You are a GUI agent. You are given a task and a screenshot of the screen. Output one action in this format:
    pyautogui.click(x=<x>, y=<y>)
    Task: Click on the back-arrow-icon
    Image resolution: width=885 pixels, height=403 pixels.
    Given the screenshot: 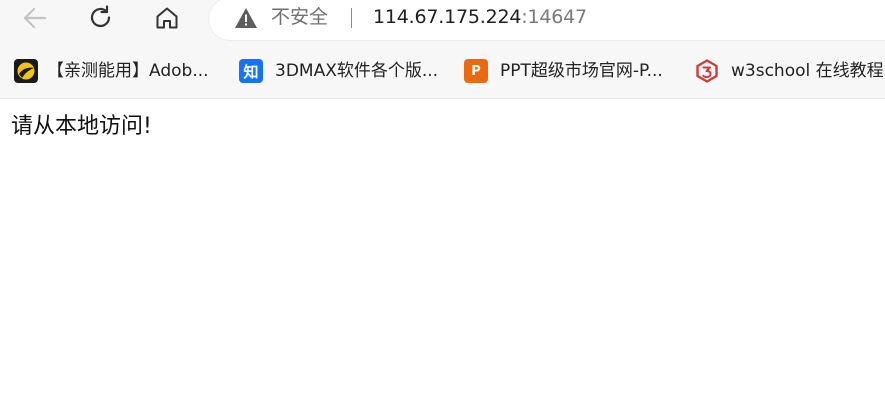 What is the action you would take?
    pyautogui.click(x=35, y=18)
    